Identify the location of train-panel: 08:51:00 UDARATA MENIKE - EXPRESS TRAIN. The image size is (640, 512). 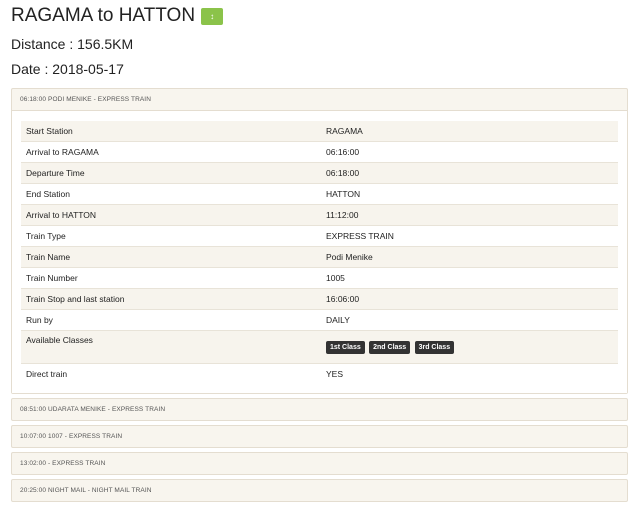
(319, 409).